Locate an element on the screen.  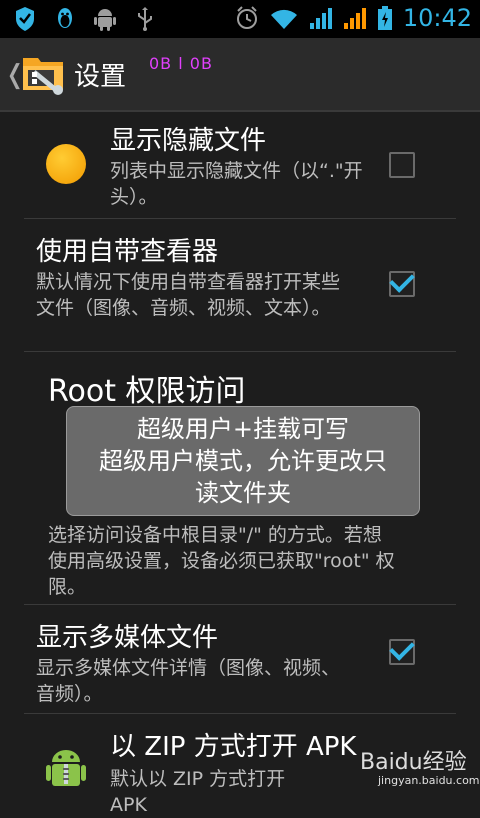
pref-summary: 显示多媒体文件详情（图像、视频、音频）。 is located at coordinates (188, 681).